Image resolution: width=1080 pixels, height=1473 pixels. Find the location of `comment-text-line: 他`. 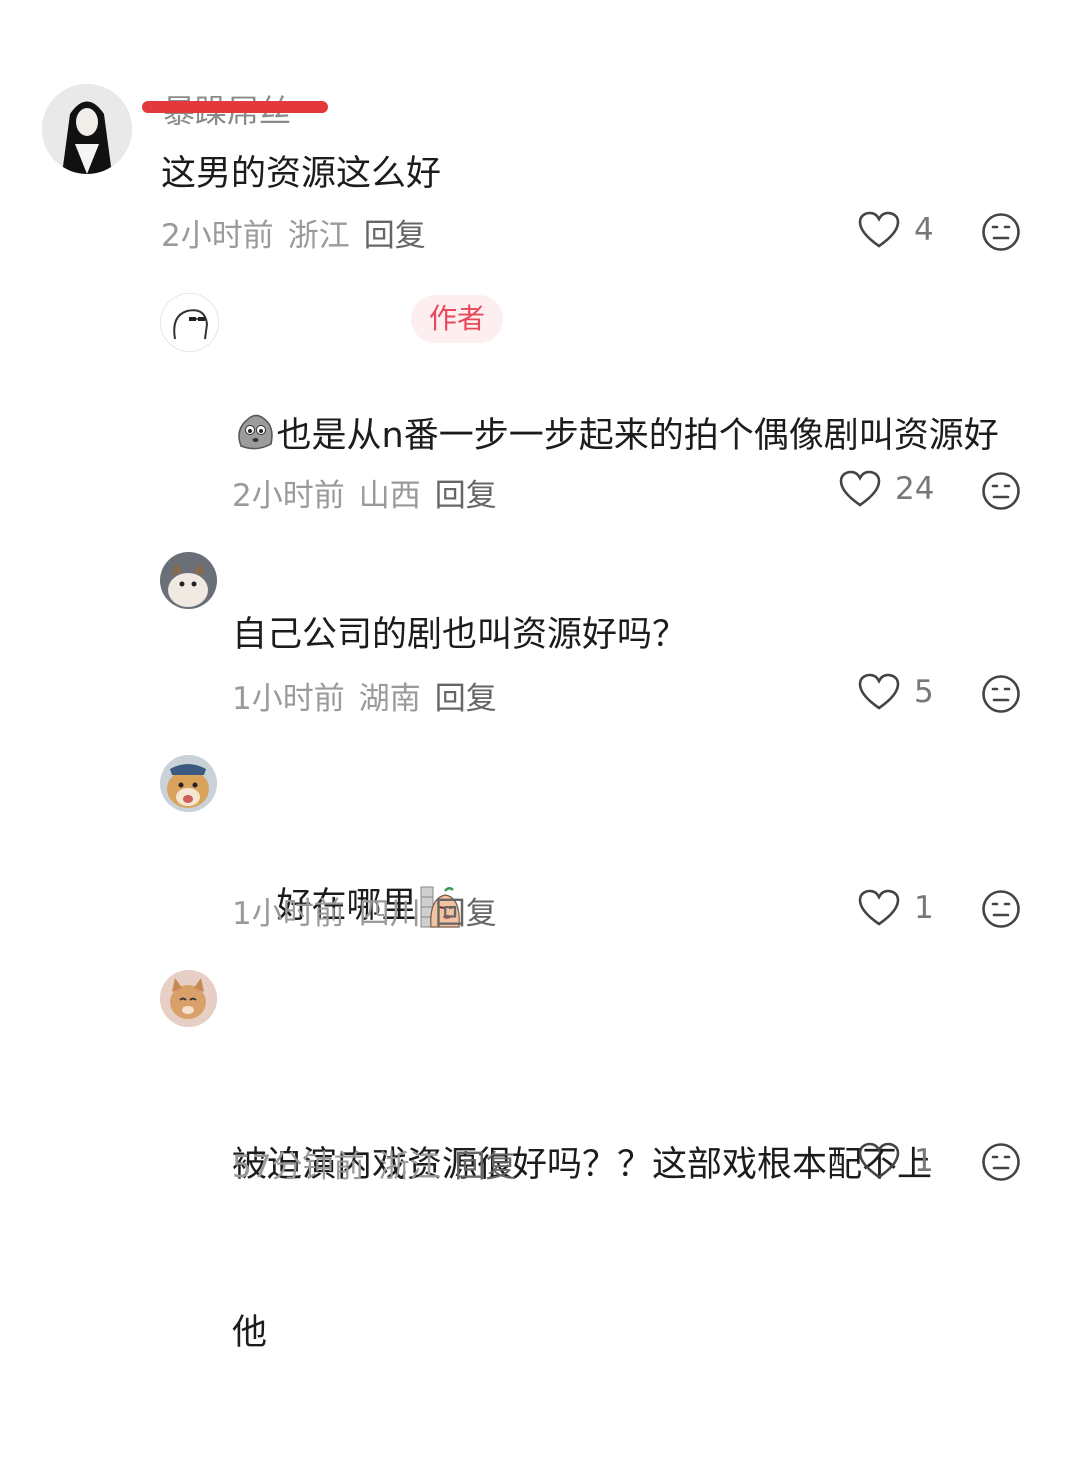

comment-text-line: 他 is located at coordinates (250, 1333).